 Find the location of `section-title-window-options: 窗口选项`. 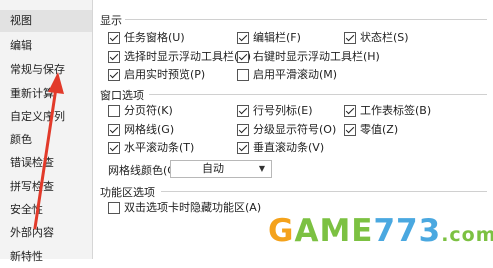

section-title-window-options: 窗口选项 is located at coordinates (122, 95).